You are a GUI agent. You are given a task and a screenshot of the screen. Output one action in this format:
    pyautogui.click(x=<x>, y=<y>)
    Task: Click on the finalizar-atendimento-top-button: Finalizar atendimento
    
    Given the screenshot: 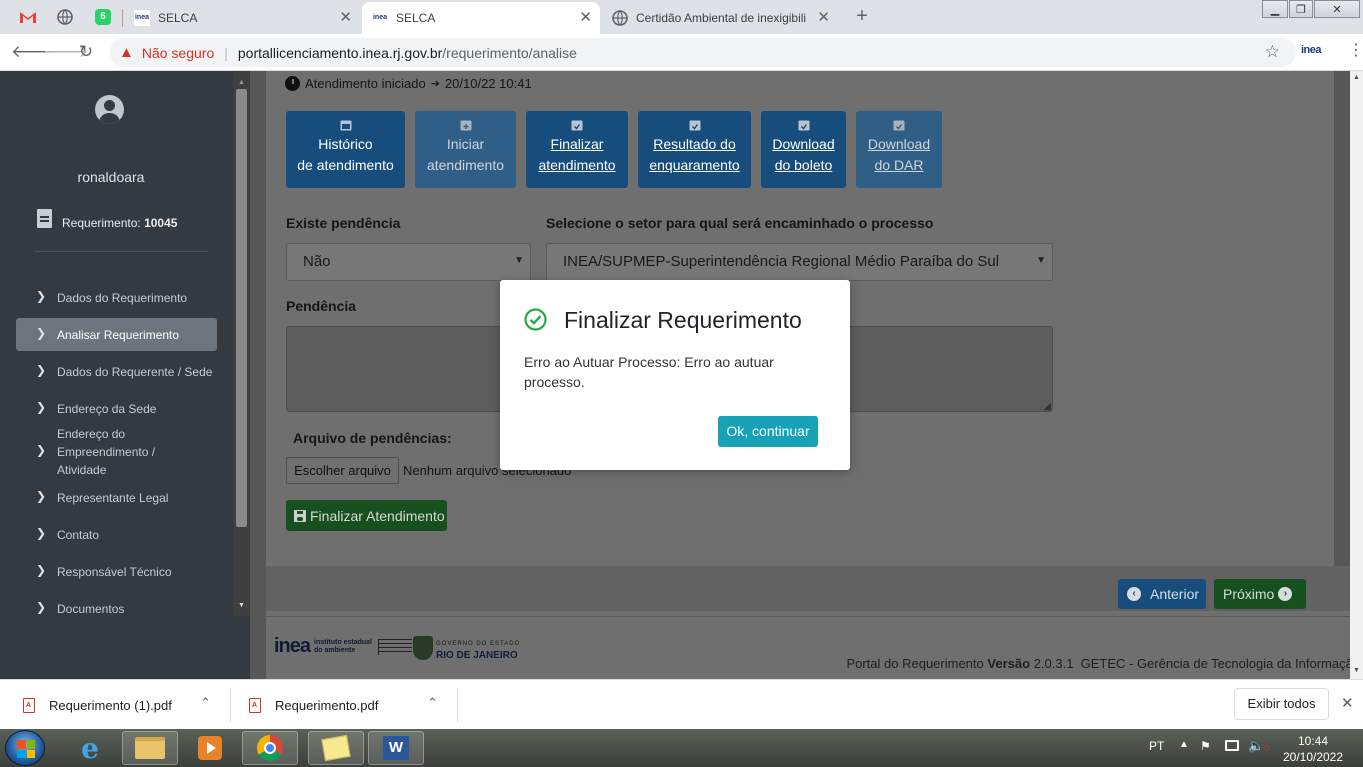 What is the action you would take?
    pyautogui.click(x=577, y=149)
    